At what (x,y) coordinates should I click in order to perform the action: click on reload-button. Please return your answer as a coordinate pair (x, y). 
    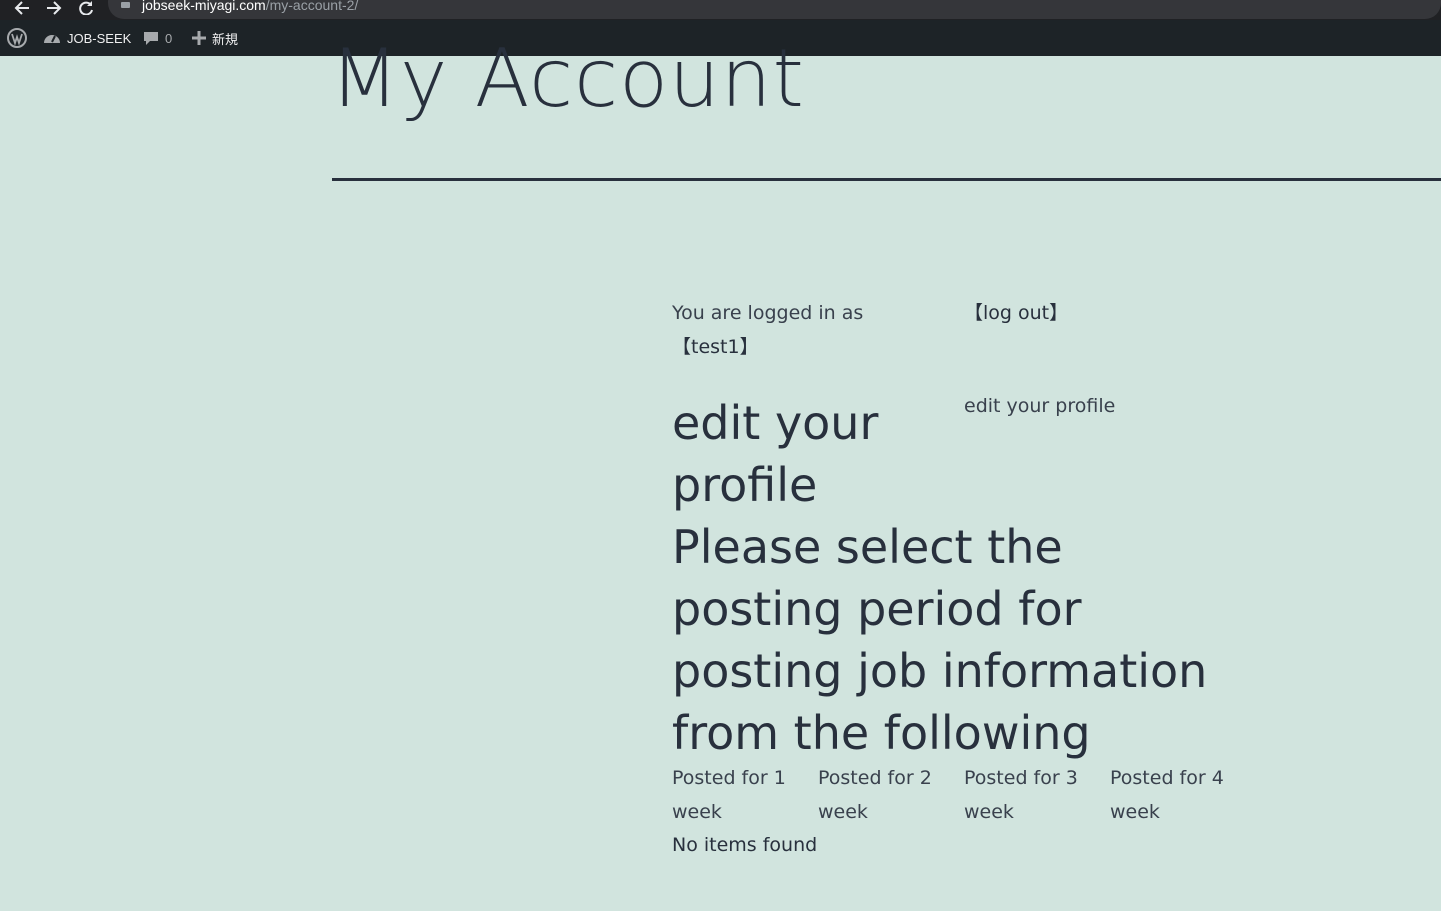
    Looking at the image, I should click on (86, 8).